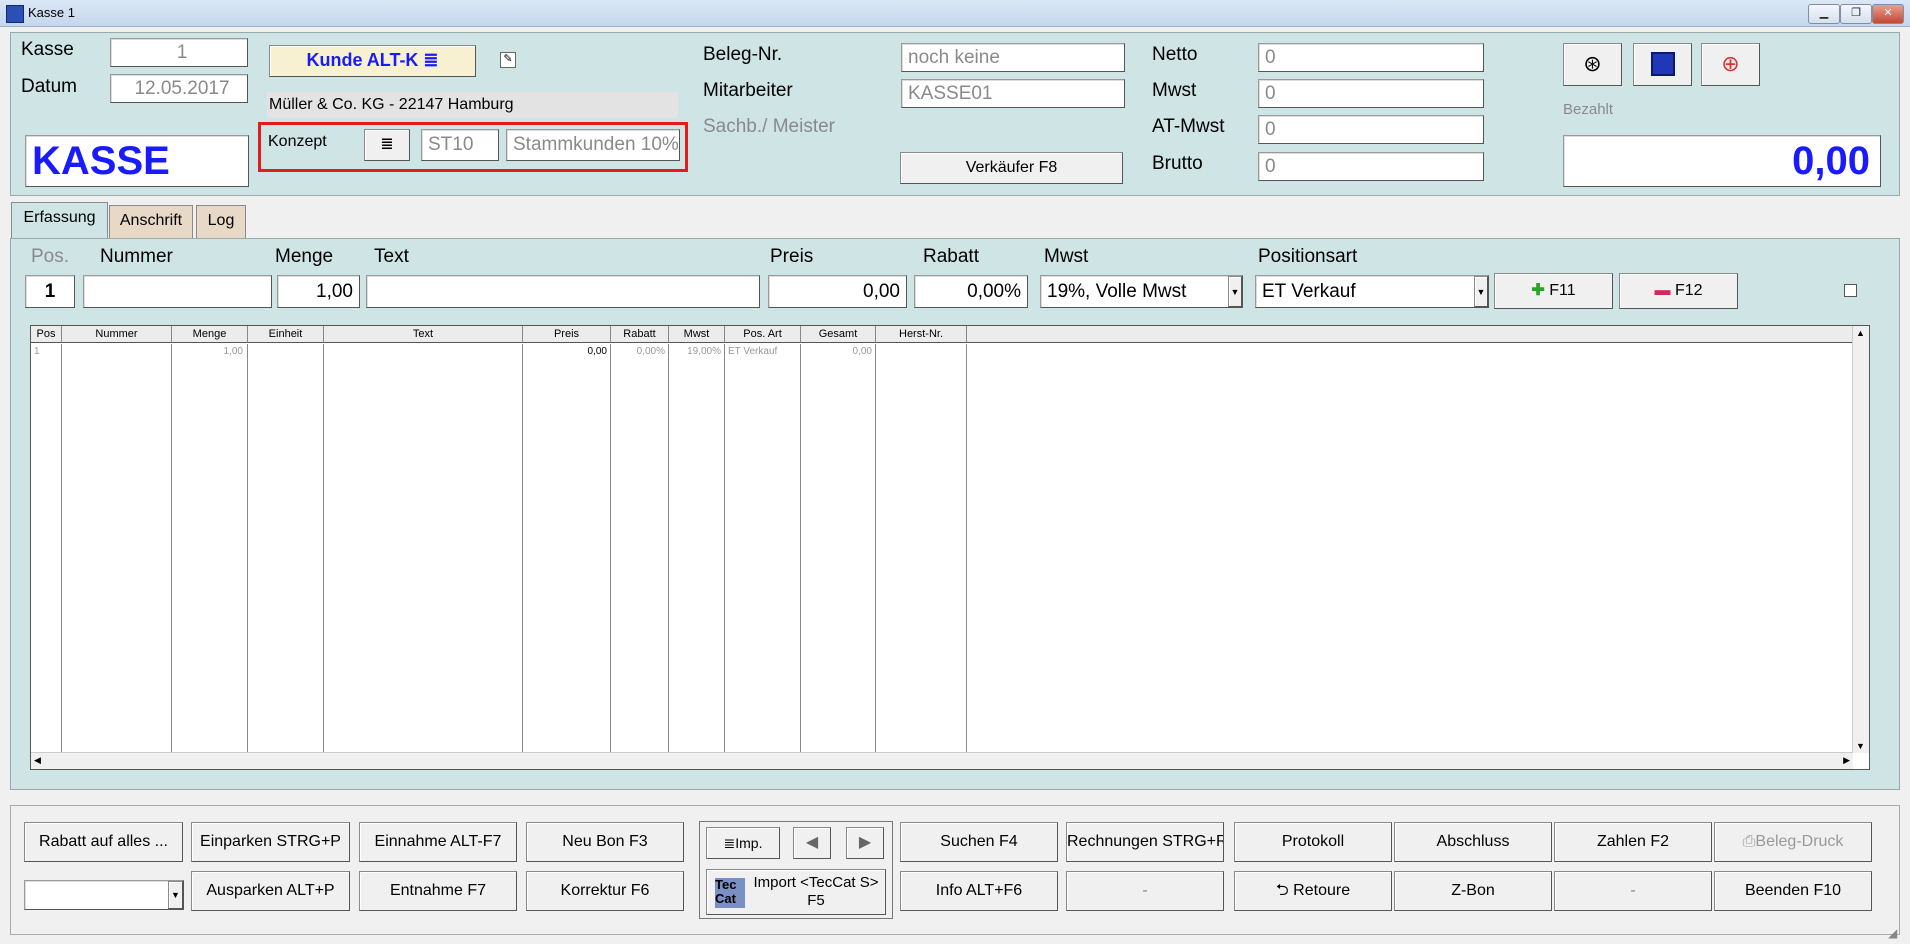  I want to click on edit-customer-icon: ✎, so click(508, 60).